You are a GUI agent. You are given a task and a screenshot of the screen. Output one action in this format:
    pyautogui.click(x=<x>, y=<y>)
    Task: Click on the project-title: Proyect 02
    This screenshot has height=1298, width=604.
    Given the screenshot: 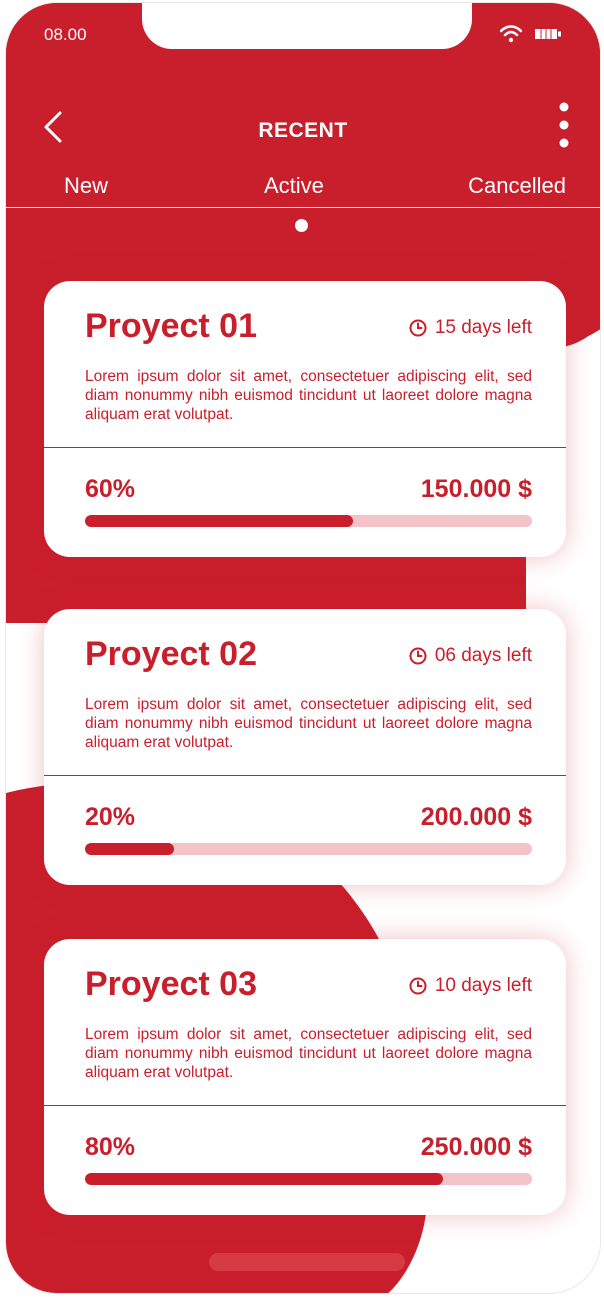 What is the action you would take?
    pyautogui.click(x=171, y=654)
    